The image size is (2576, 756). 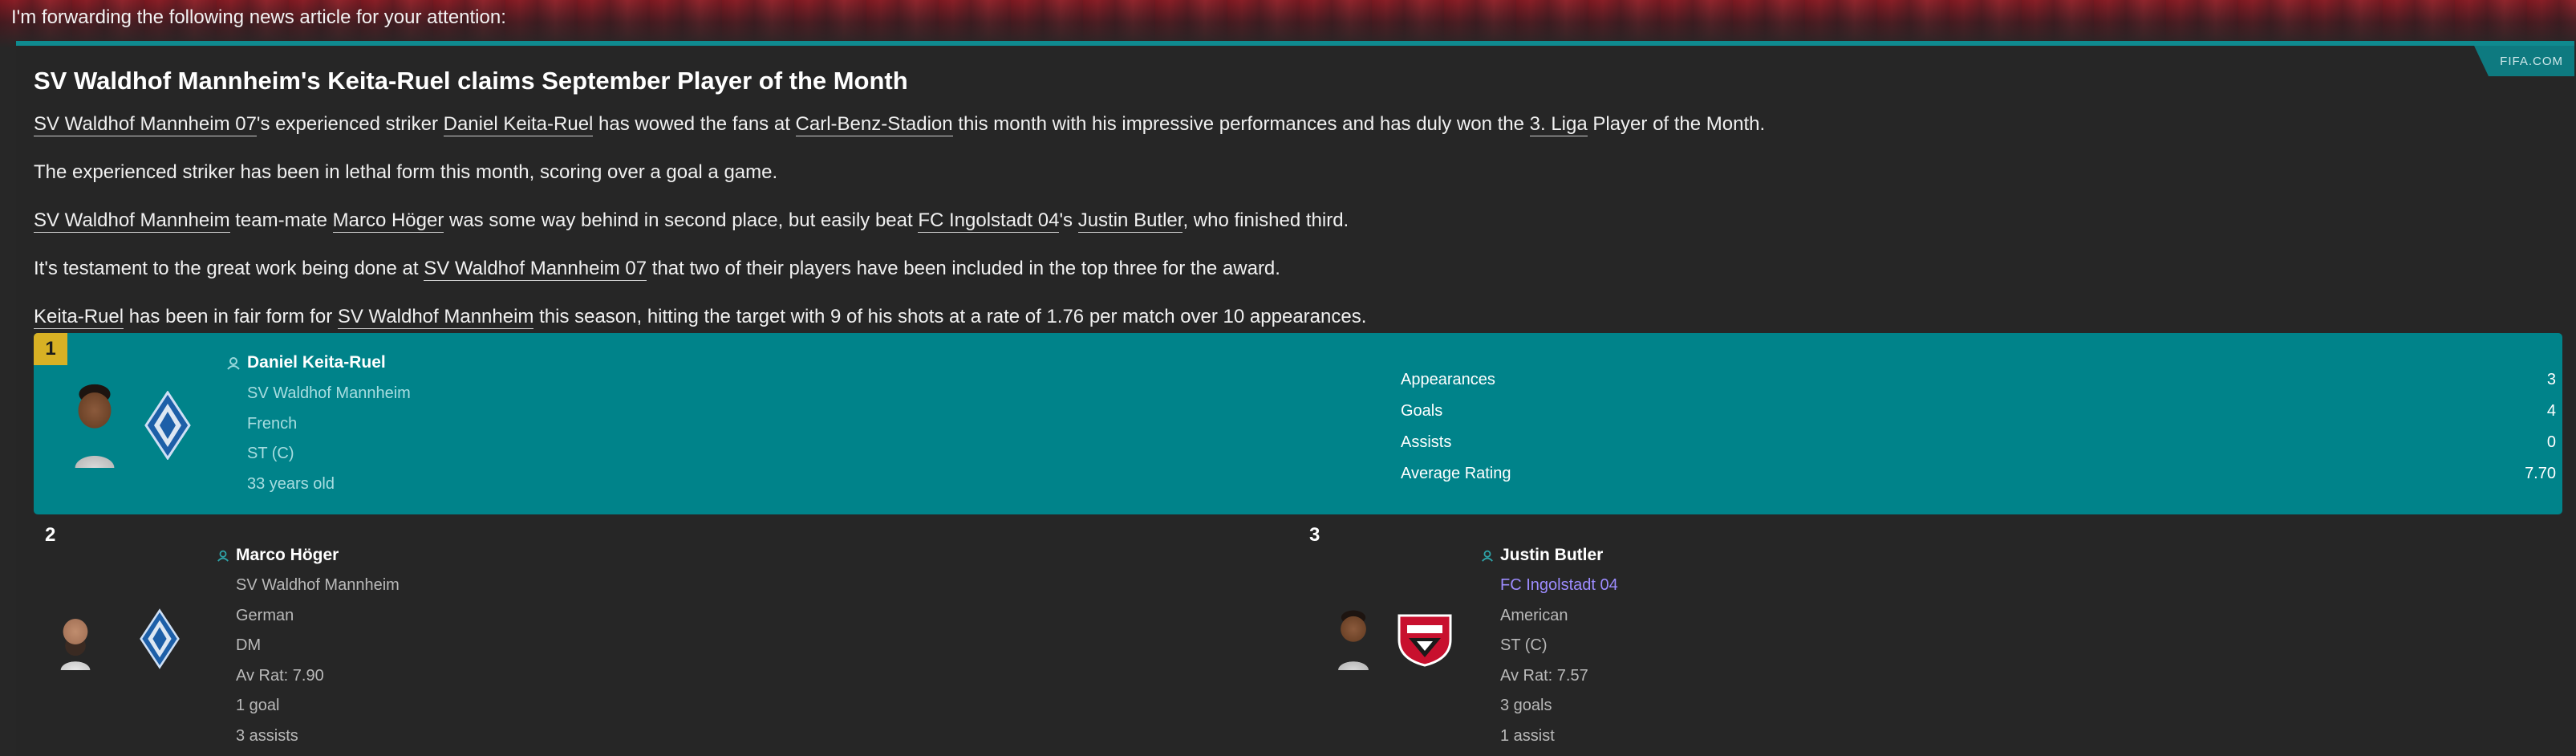 What do you see at coordinates (287, 555) in the screenshot?
I see `player-name: Marco Höger` at bounding box center [287, 555].